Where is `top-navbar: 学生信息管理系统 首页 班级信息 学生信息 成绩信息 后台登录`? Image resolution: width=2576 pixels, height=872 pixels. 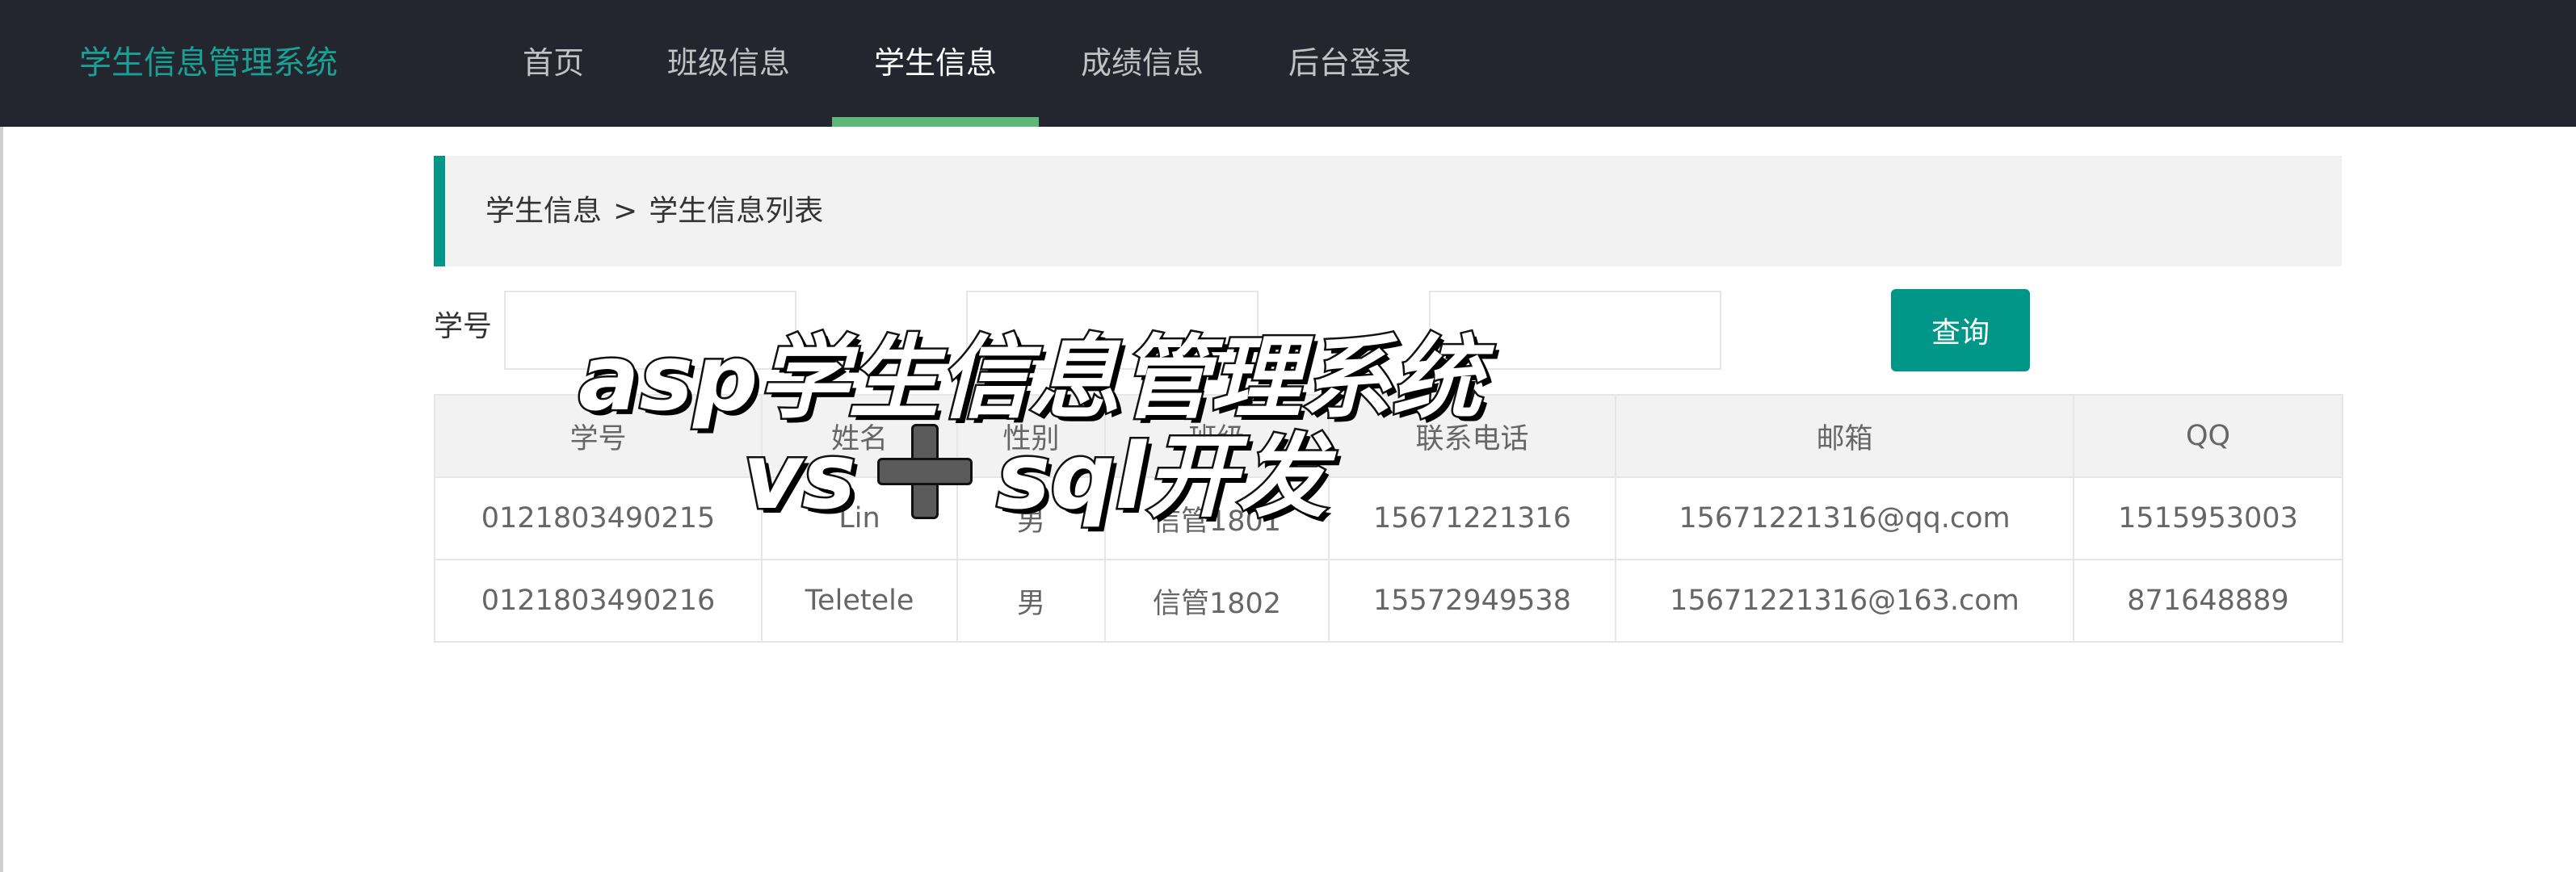
top-navbar: 学生信息管理系统 首页 班级信息 学生信息 成绩信息 后台登录 is located at coordinates (1288, 63).